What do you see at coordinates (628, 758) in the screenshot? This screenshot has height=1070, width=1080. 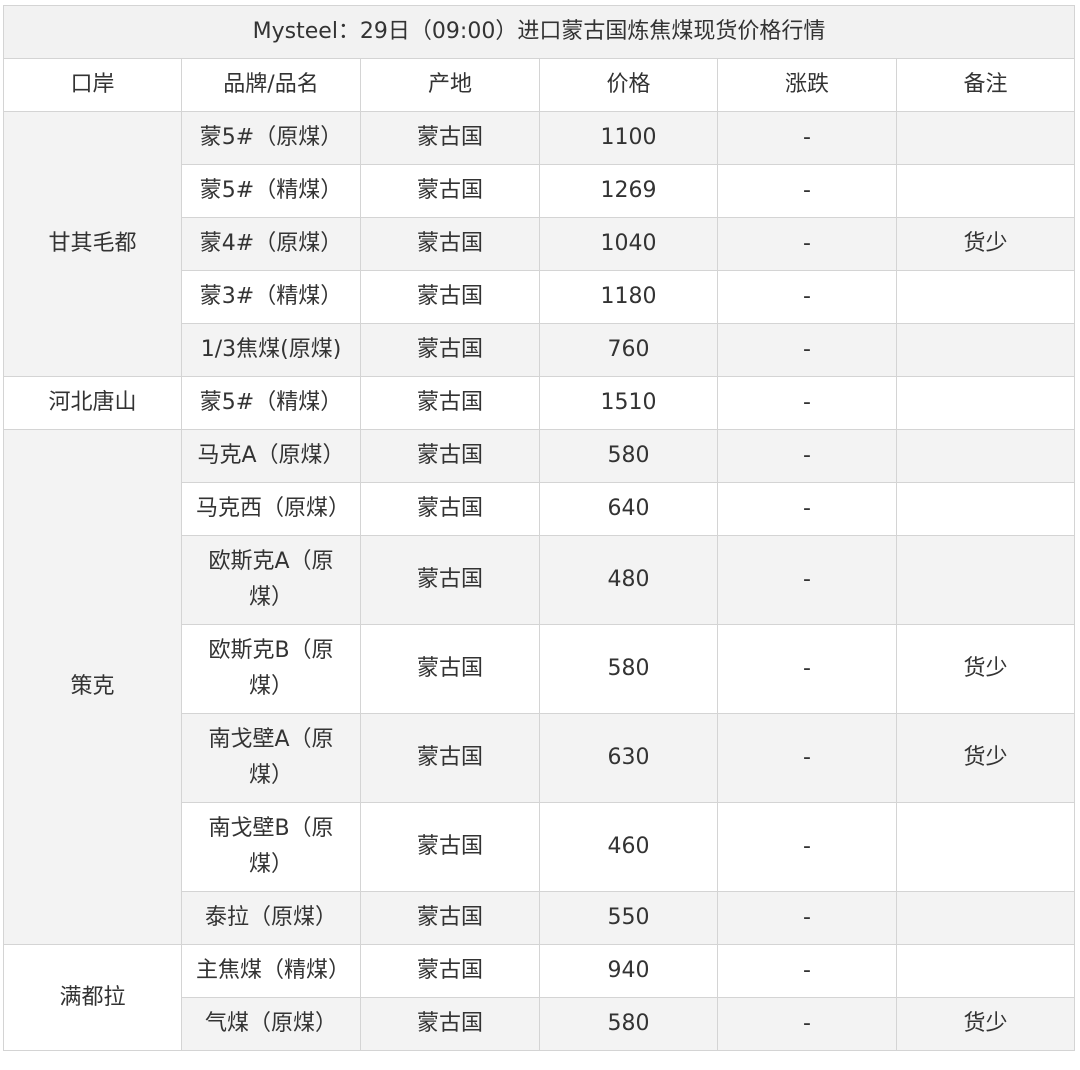 I see `price-cell: 630` at bounding box center [628, 758].